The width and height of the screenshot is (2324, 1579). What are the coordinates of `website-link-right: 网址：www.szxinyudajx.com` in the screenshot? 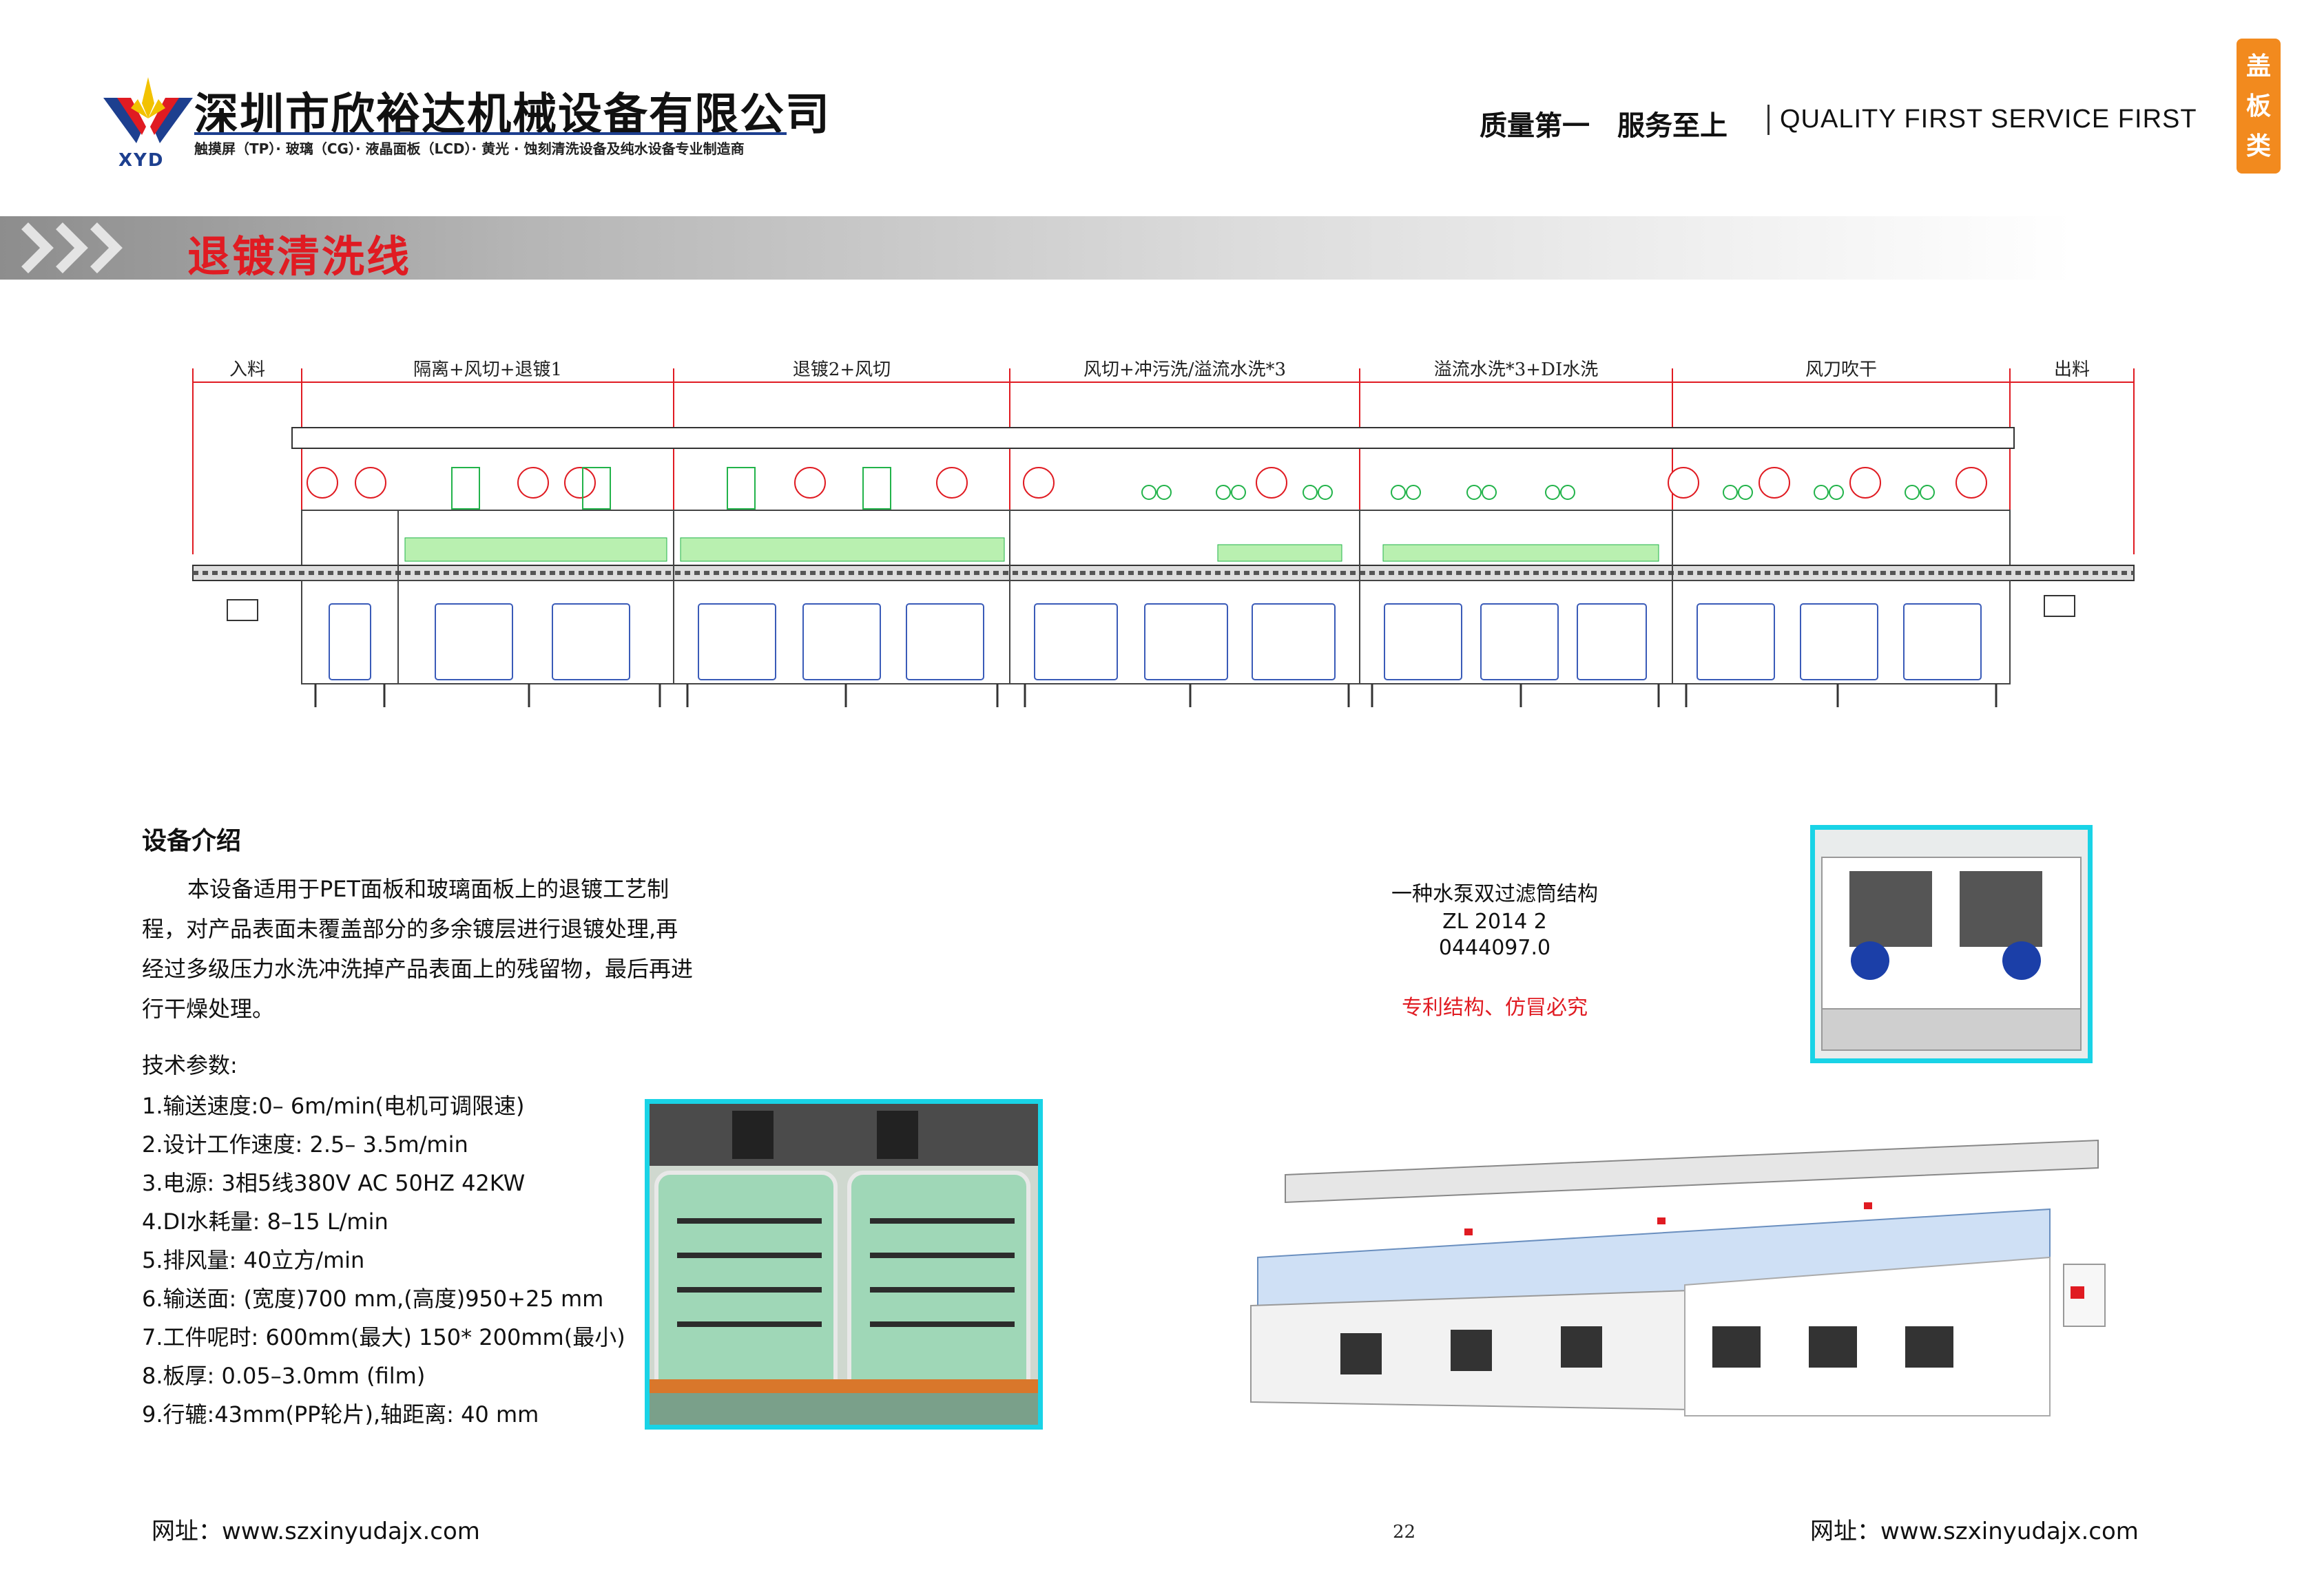 It's located at (1974, 1529).